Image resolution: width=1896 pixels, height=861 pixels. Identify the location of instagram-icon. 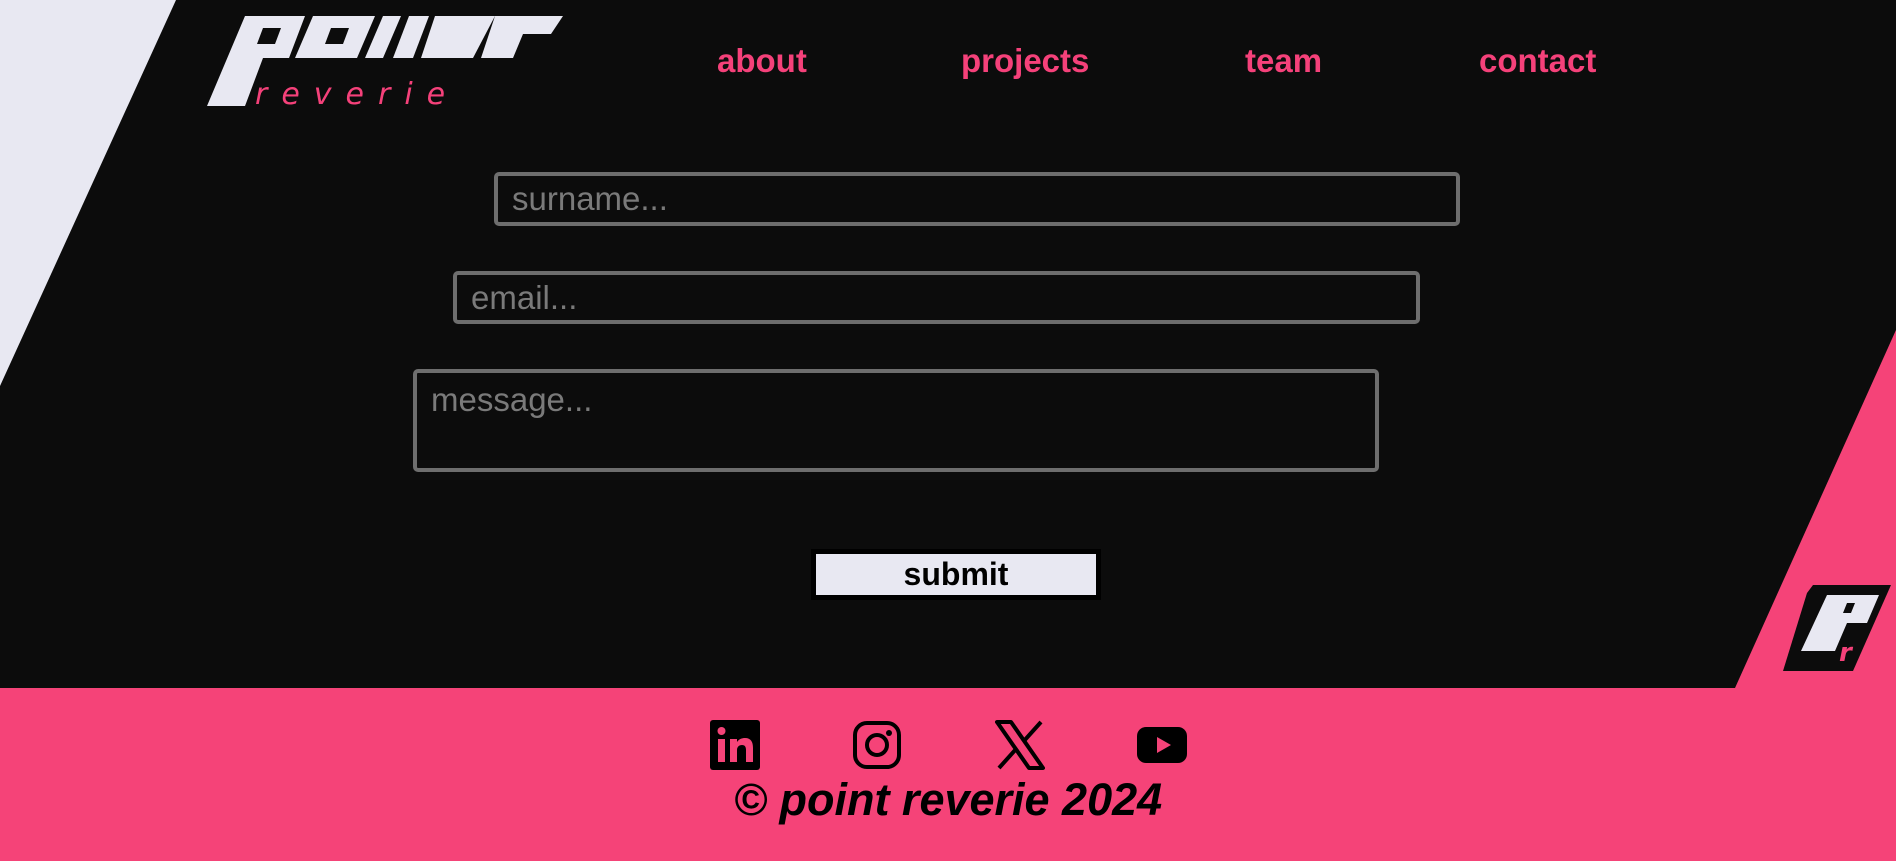
(877, 745).